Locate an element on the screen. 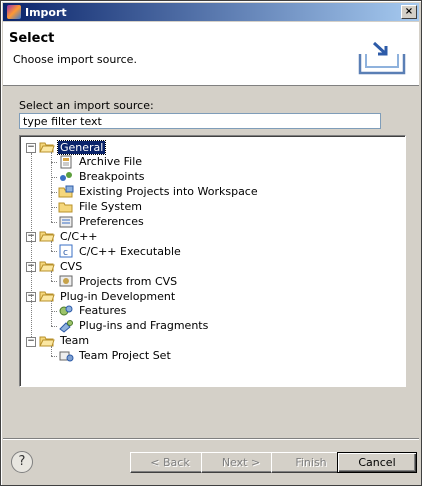  svg-text: c is located at coordinates (65, 253).